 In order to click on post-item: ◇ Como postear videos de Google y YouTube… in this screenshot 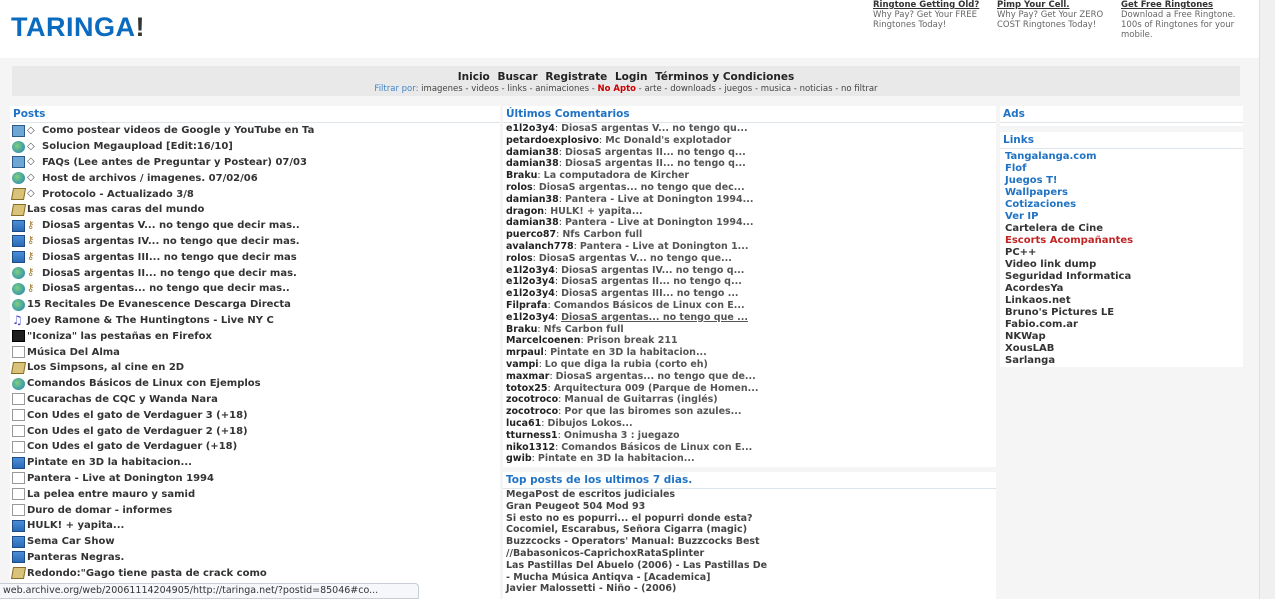, I will do `click(255, 131)`.